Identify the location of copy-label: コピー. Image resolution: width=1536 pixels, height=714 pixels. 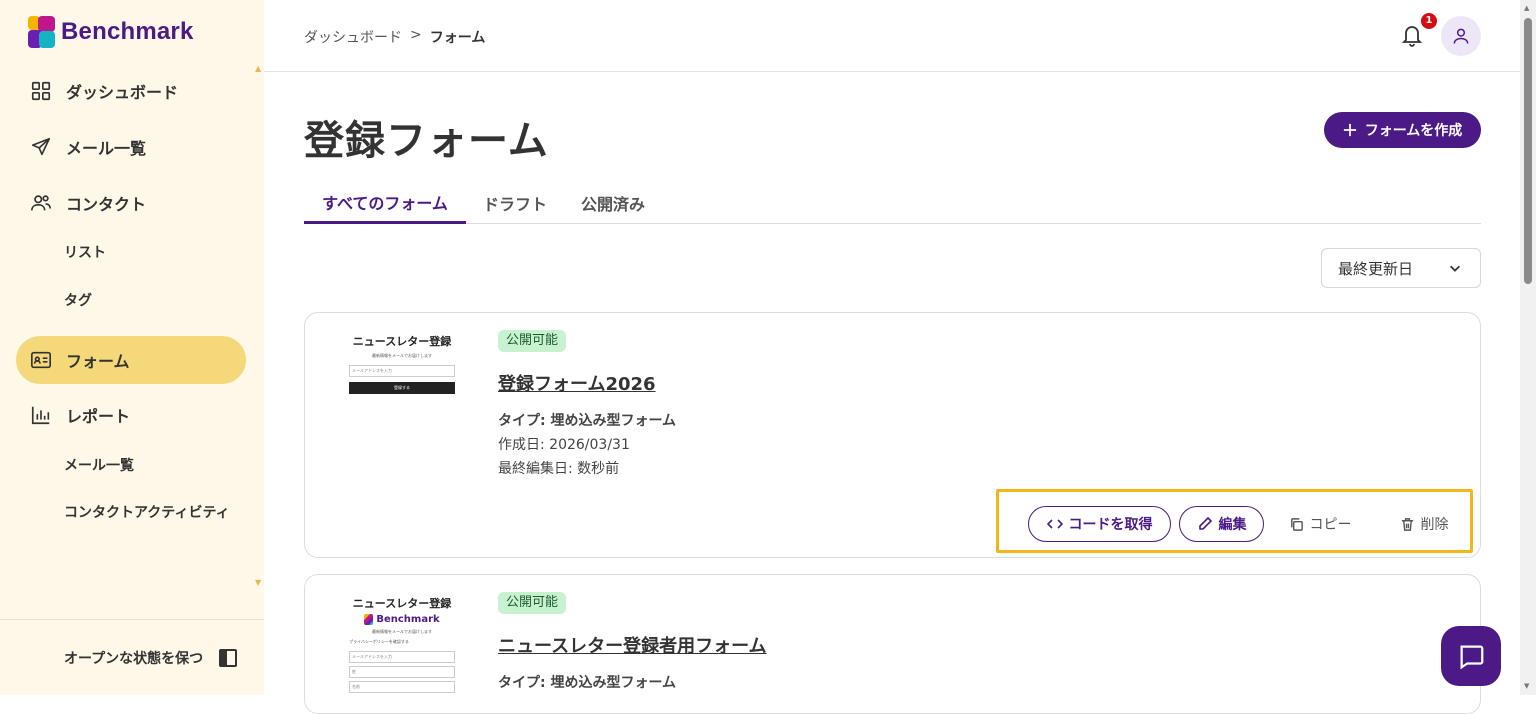
(1330, 525).